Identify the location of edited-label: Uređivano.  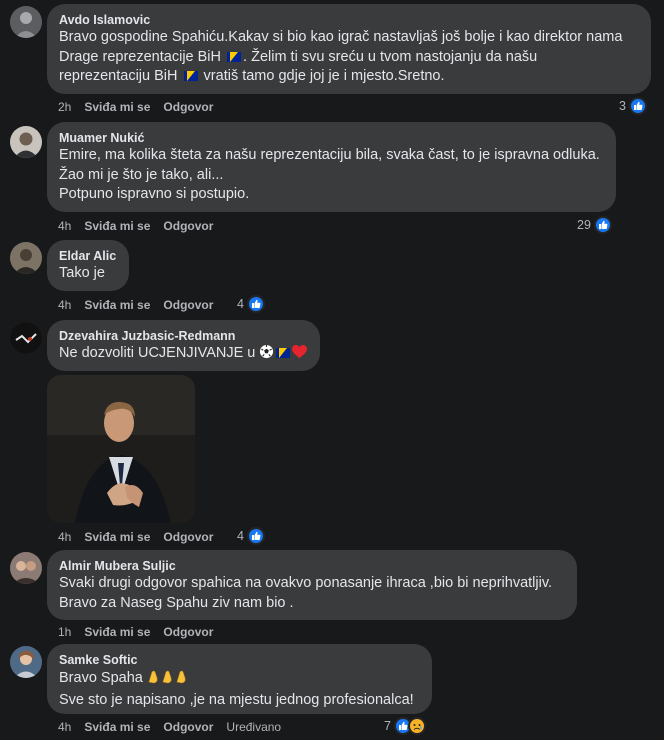
(253, 727).